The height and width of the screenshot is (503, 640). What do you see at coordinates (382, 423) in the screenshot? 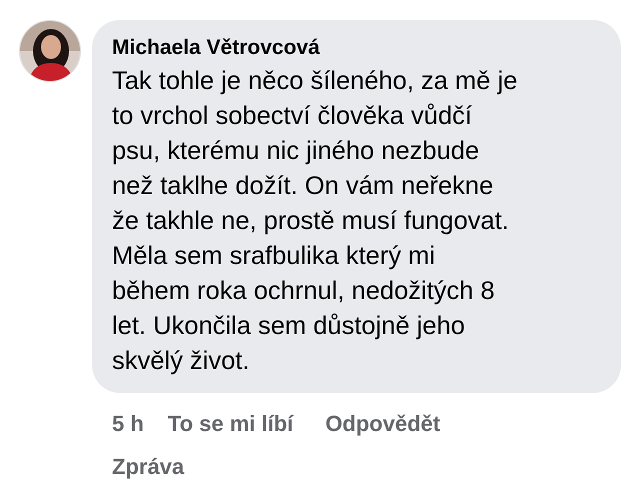
I see `comment-action-link: Odpovědět` at bounding box center [382, 423].